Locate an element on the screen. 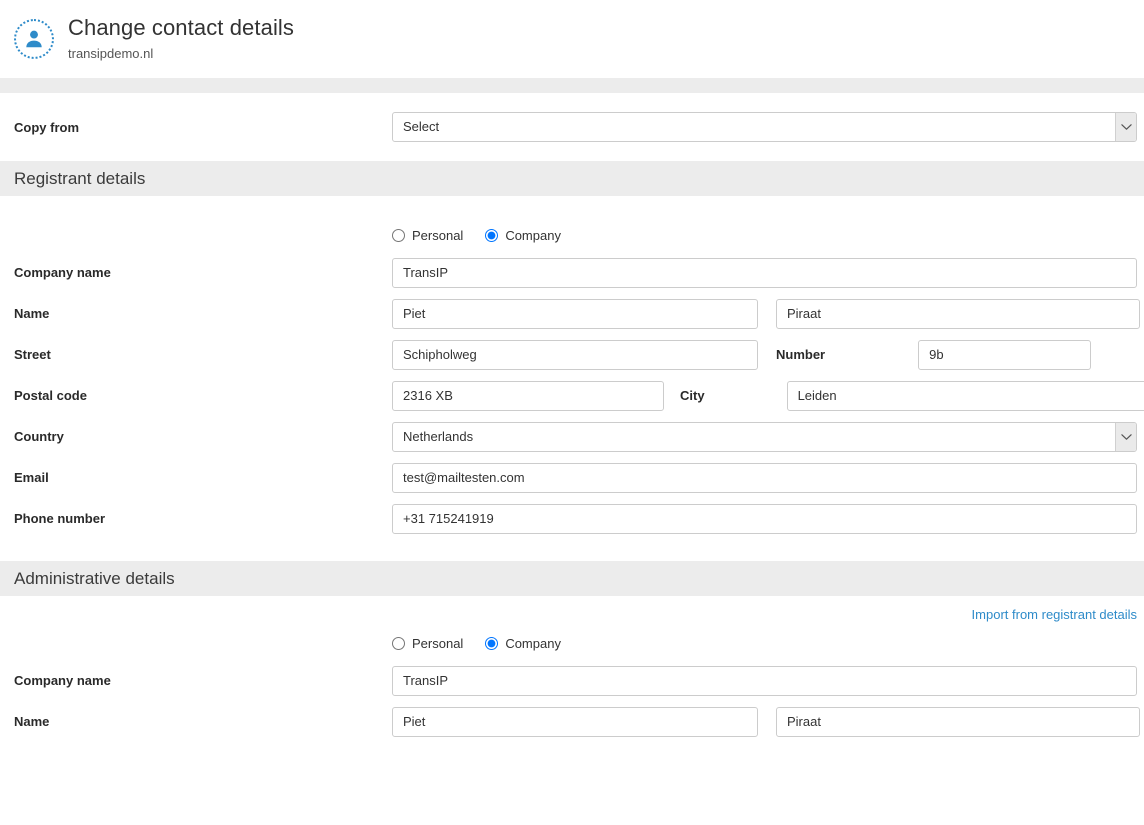  registrant-email-row: Email is located at coordinates (572, 477).